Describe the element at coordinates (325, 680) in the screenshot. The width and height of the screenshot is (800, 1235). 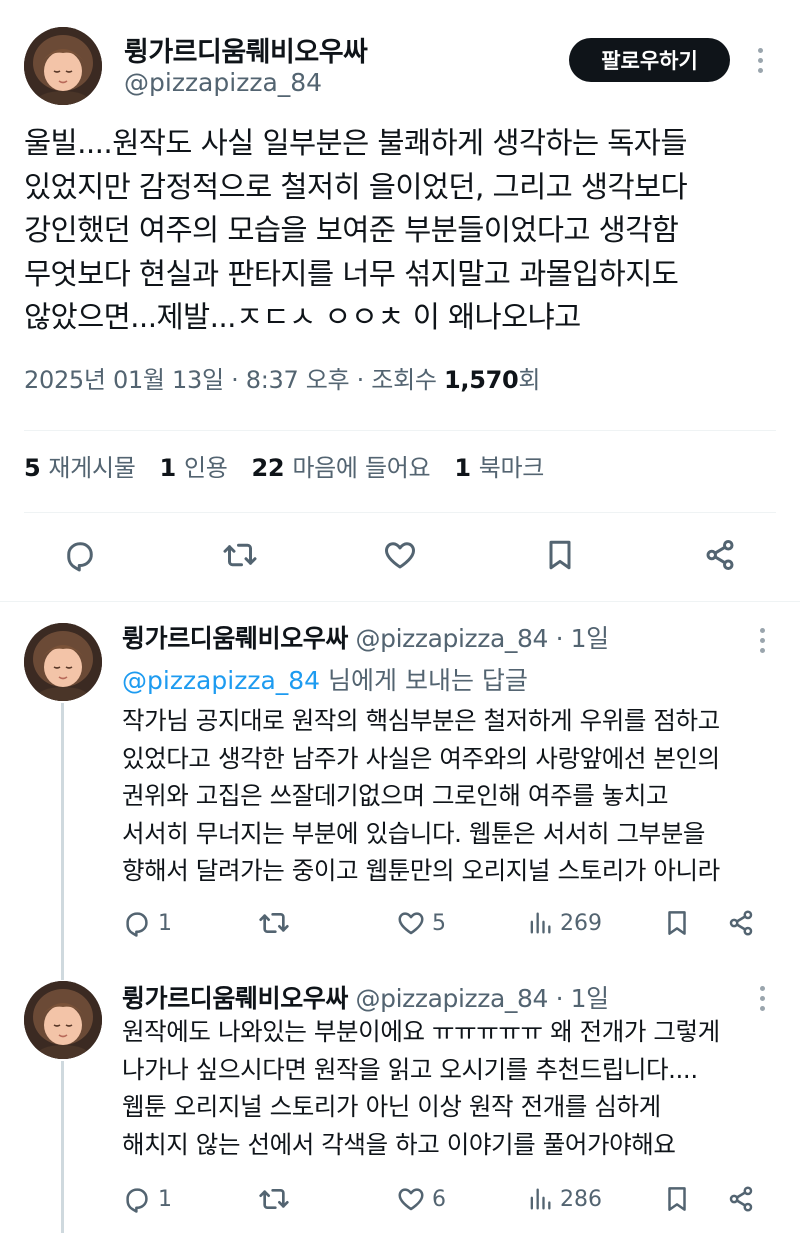
I see `replying-to: @pizzapizza_84 님에게 보내는 답글` at that location.